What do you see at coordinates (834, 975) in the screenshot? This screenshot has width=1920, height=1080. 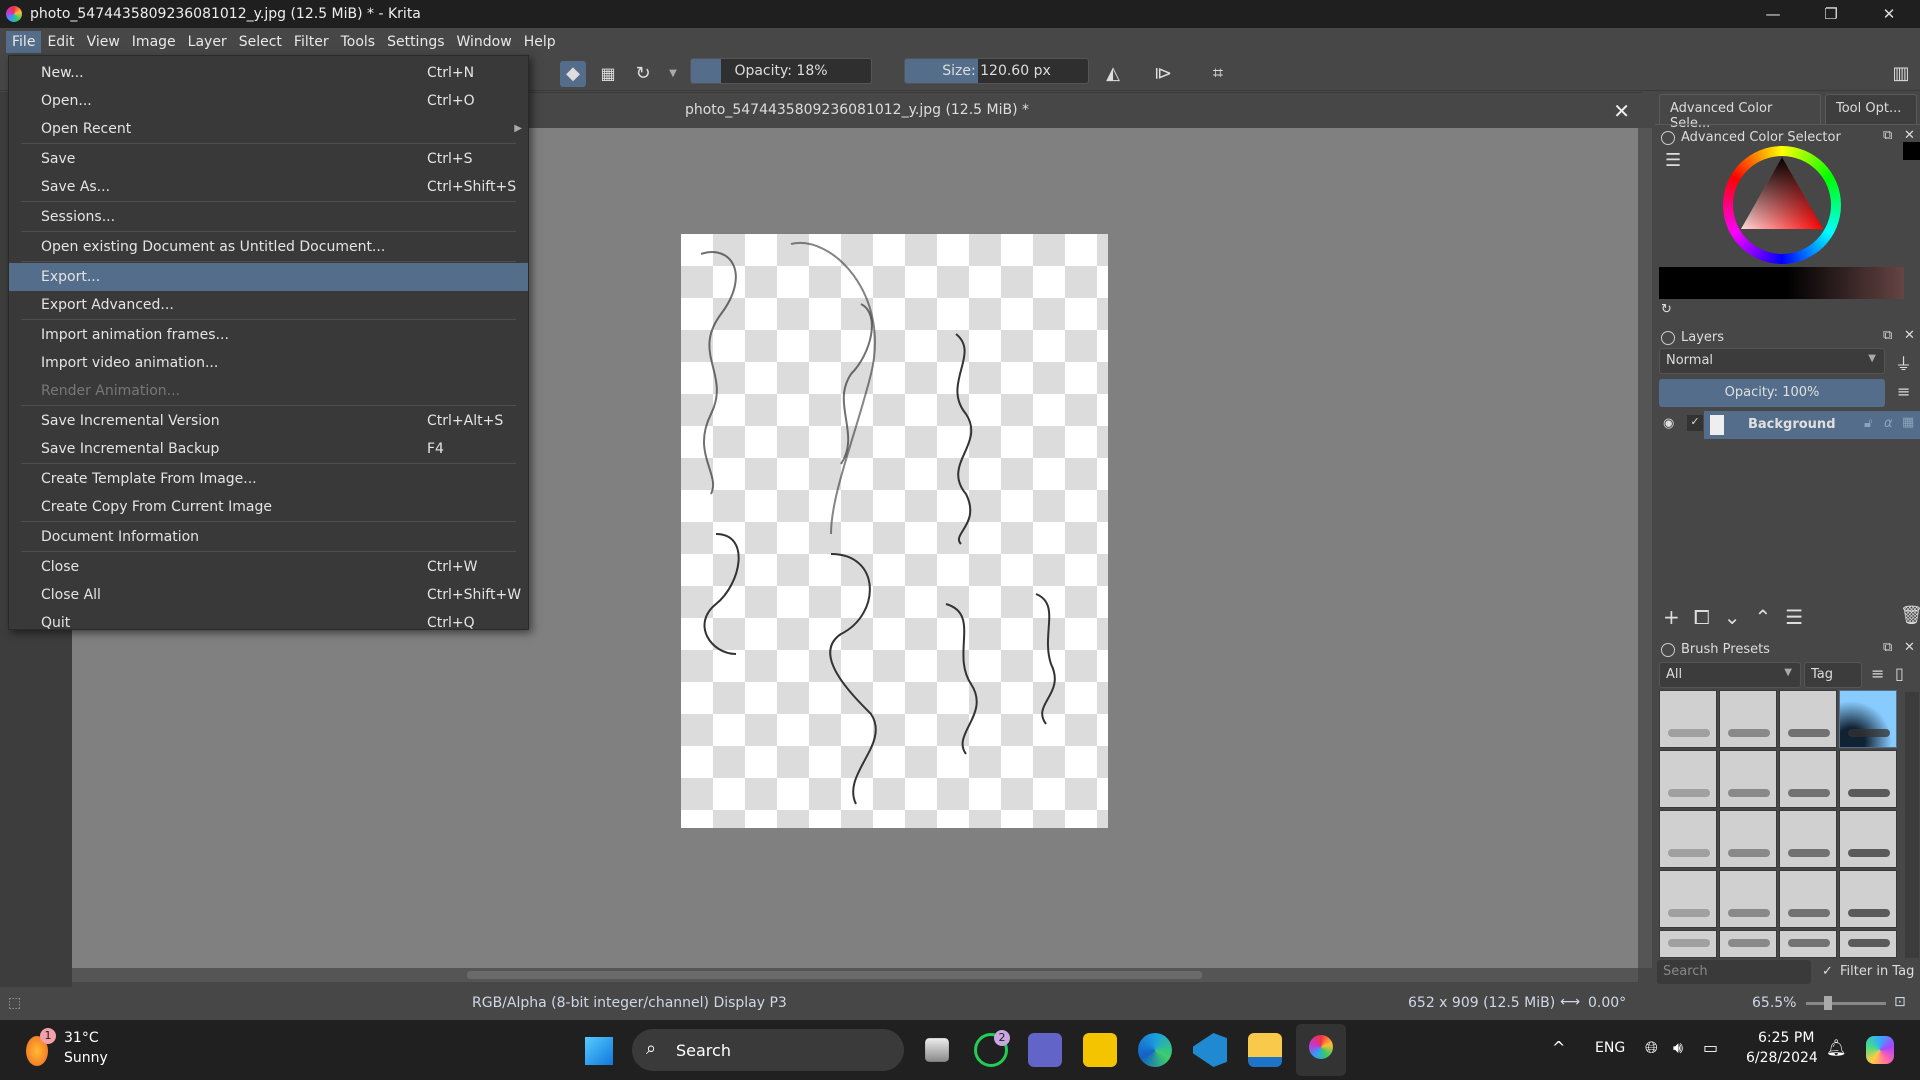 I see `horizontal-scrollbar-thumb` at bounding box center [834, 975].